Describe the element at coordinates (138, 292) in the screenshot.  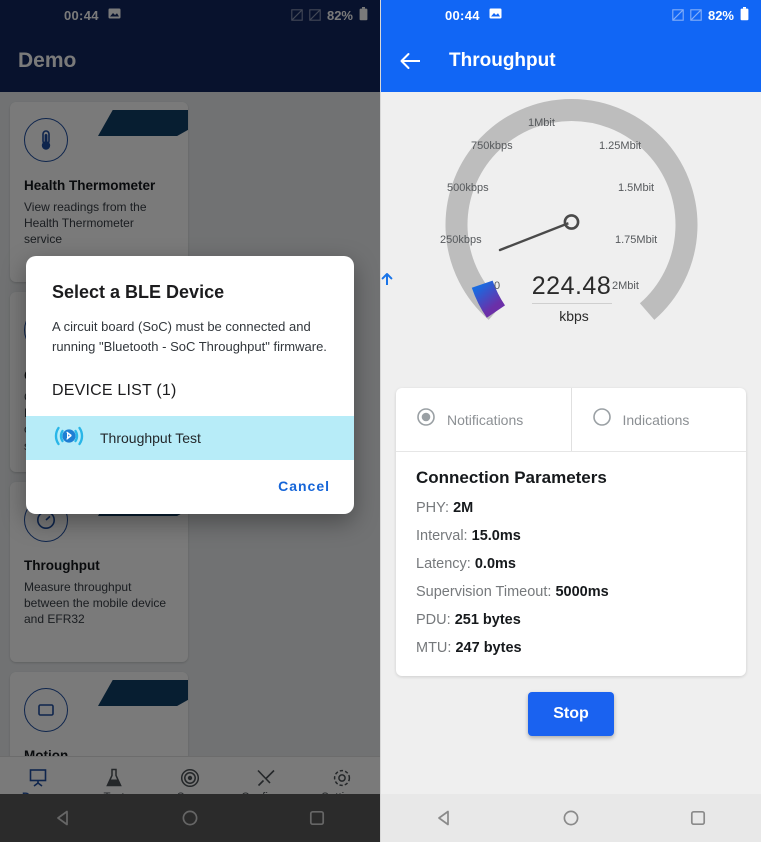
I see `dialog-title: Select a BLE Device` at that location.